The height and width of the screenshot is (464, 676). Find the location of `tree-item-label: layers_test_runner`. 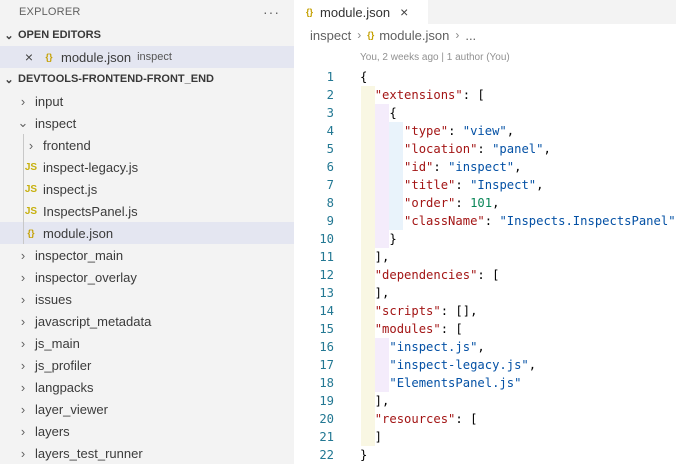

tree-item-label: layers_test_runner is located at coordinates (89, 453).